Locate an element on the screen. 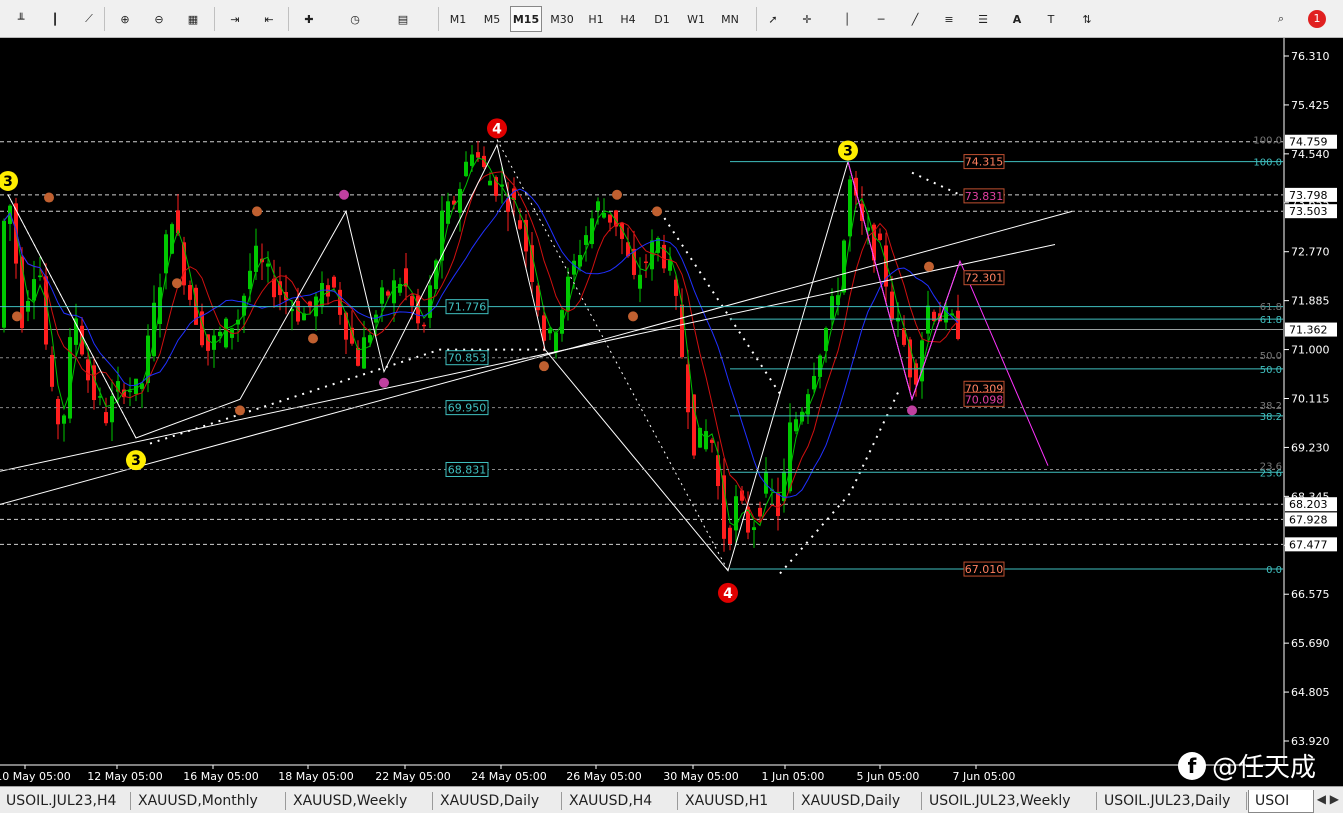  chart-tab: USOIL.JUL23,Daily is located at coordinates (1167, 801).